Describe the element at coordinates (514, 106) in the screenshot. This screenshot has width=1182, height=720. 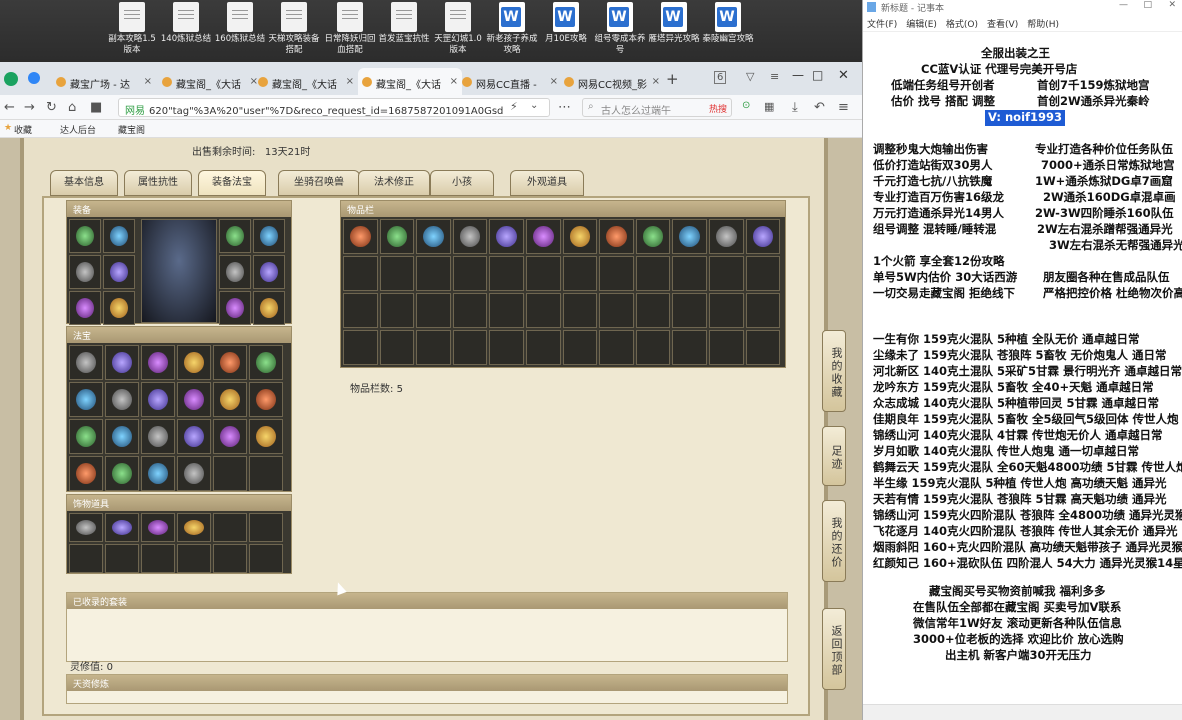
I see `lightning-icon: ⚡` at that location.